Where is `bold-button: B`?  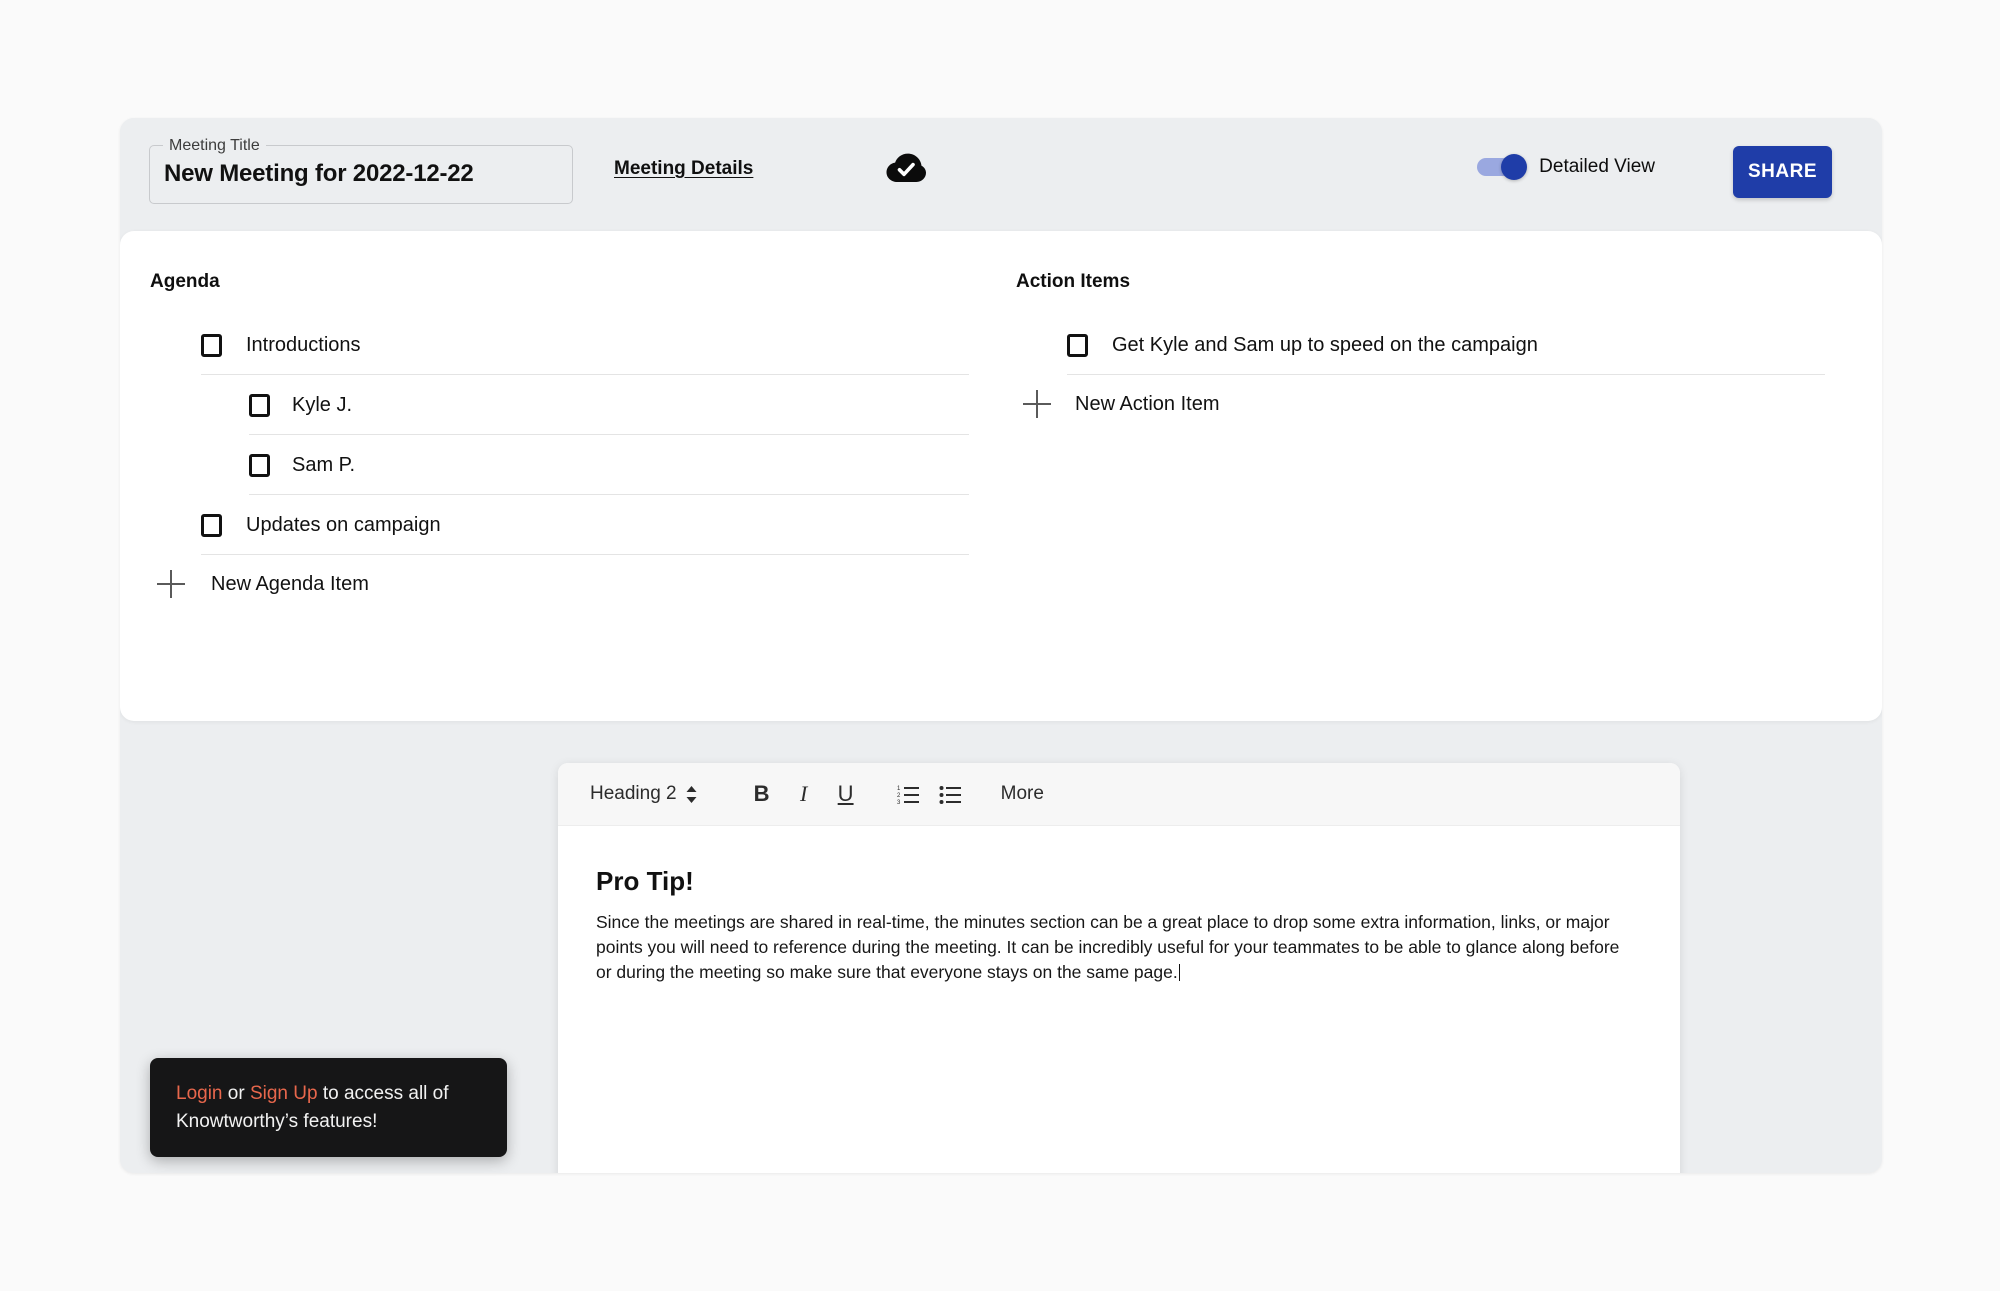
bold-button: B is located at coordinates (762, 794).